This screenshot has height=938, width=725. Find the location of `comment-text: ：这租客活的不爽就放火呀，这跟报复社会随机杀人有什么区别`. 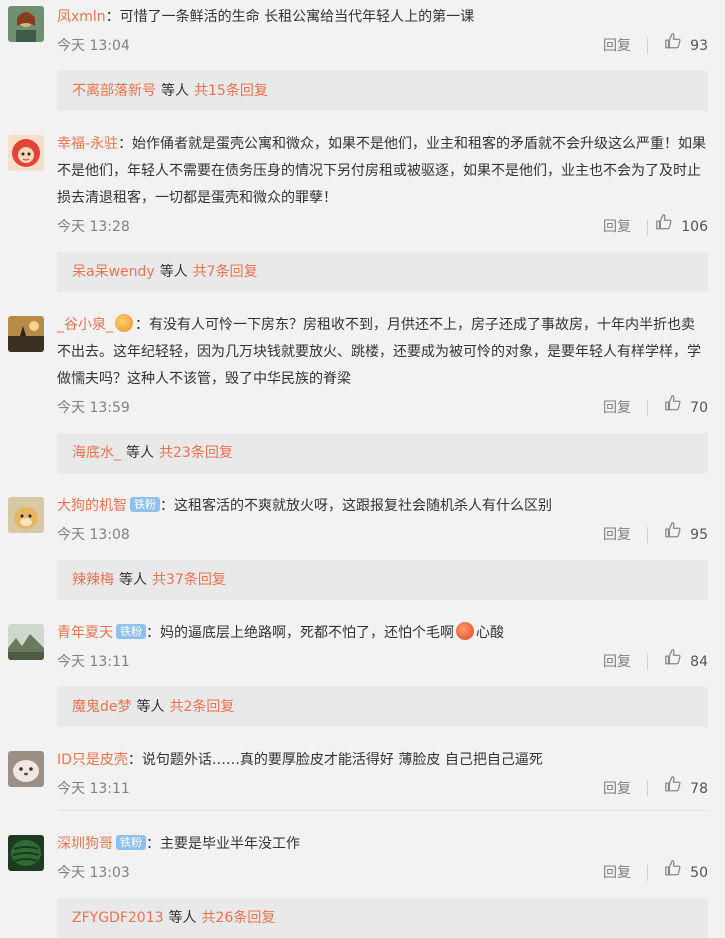

comment-text: ：这租客活的不爽就放火呀，这跟报复社会随机杀人有什么区别 is located at coordinates (356, 506).